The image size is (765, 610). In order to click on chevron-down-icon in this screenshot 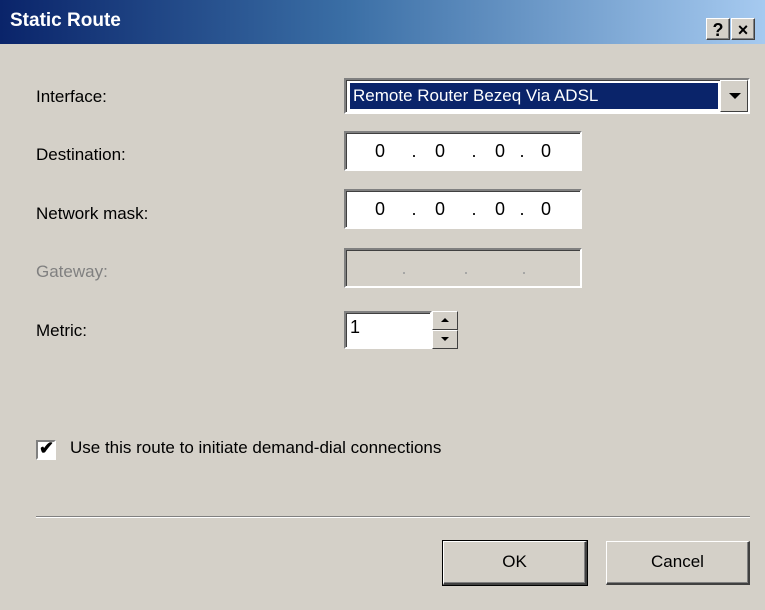, I will do `click(734, 96)`.